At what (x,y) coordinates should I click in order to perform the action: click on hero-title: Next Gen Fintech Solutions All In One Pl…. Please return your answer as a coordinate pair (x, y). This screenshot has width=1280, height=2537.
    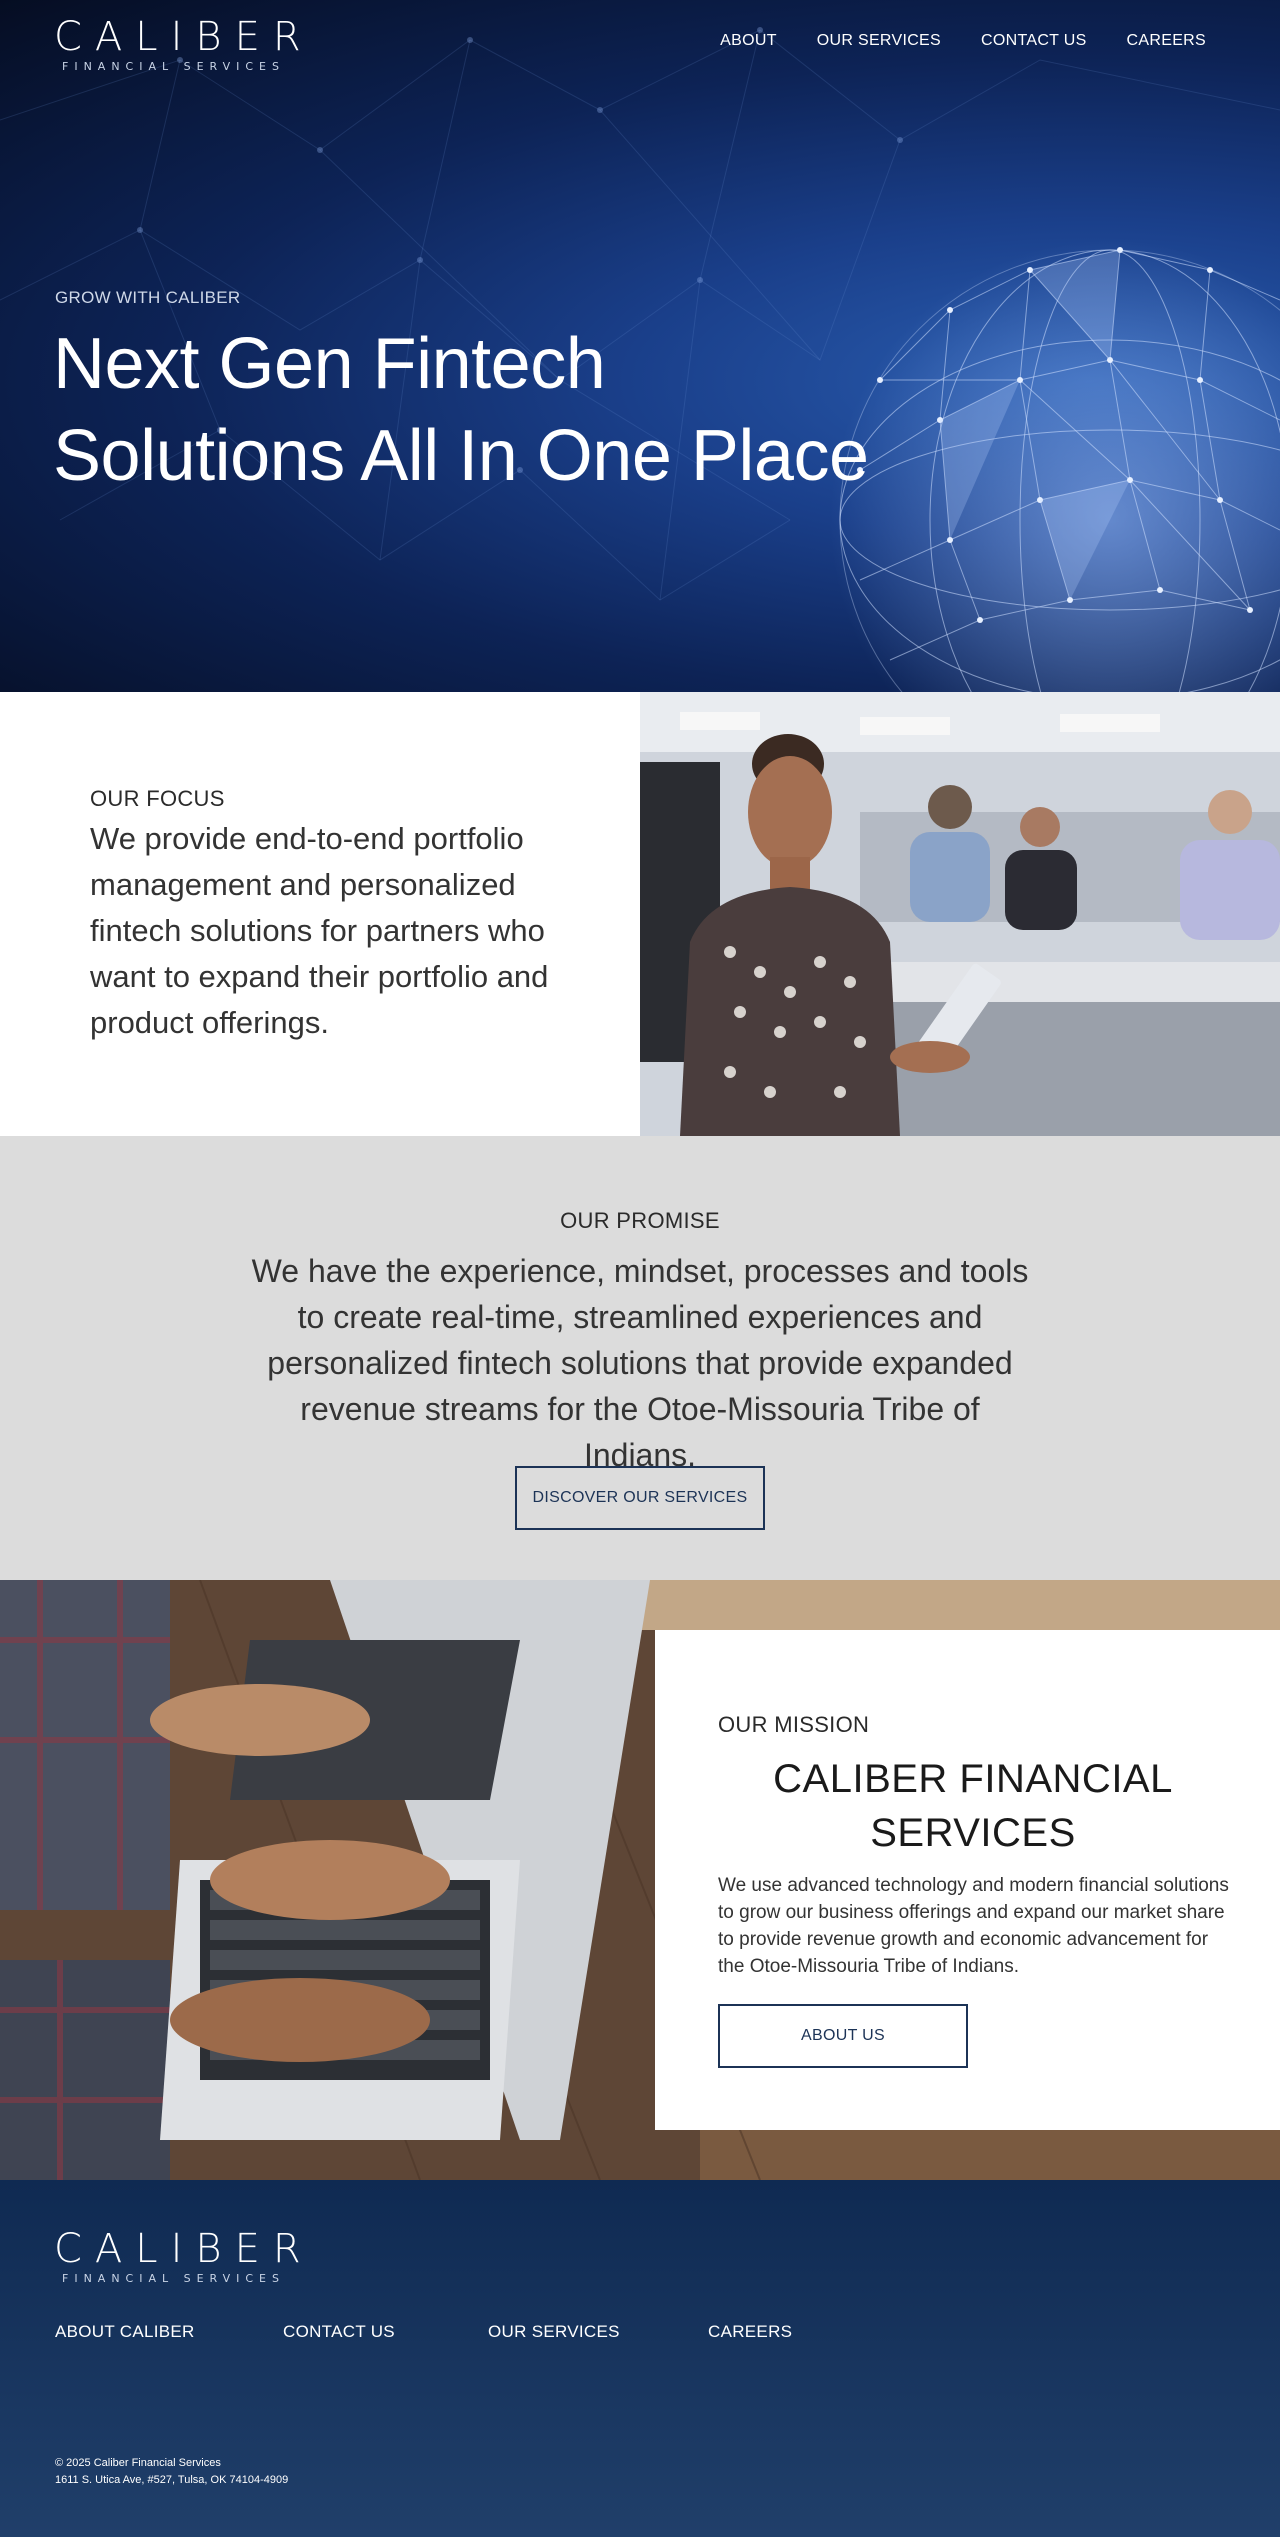
    Looking at the image, I should click on (503, 410).